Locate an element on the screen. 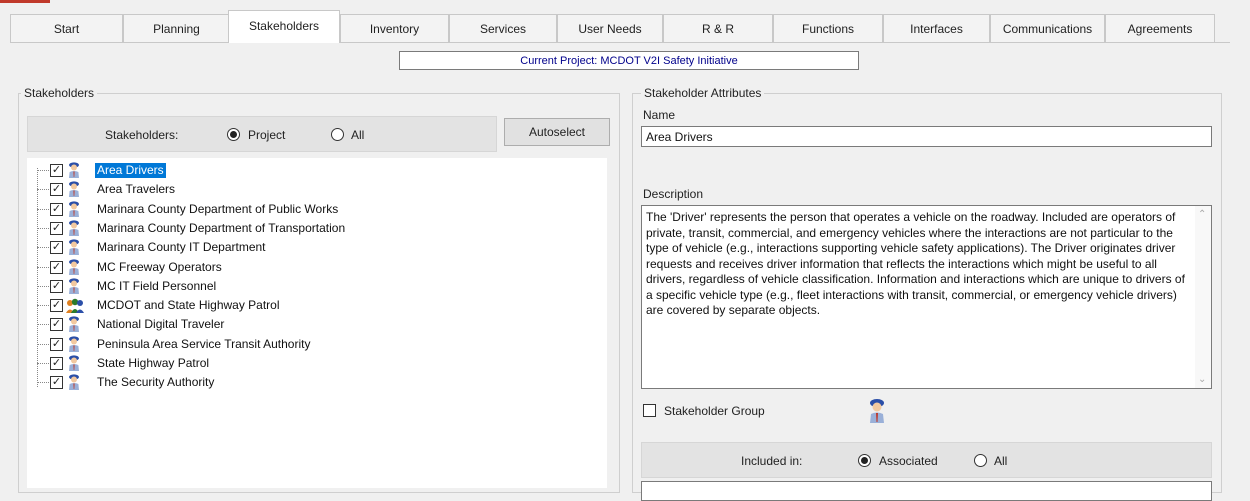  tab-communications: Communications is located at coordinates (1047, 28).